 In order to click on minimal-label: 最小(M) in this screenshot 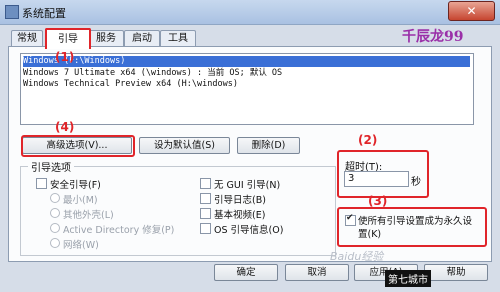, I will do `click(80, 200)`.